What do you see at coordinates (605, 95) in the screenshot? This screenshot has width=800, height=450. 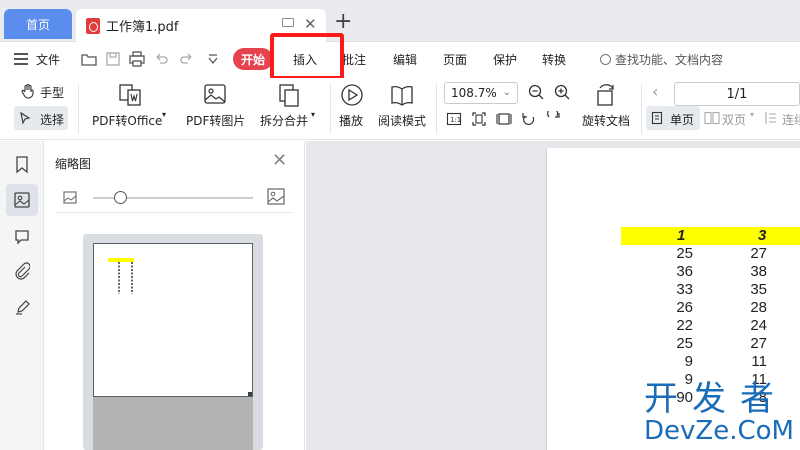 I see `rotate-document-icon` at bounding box center [605, 95].